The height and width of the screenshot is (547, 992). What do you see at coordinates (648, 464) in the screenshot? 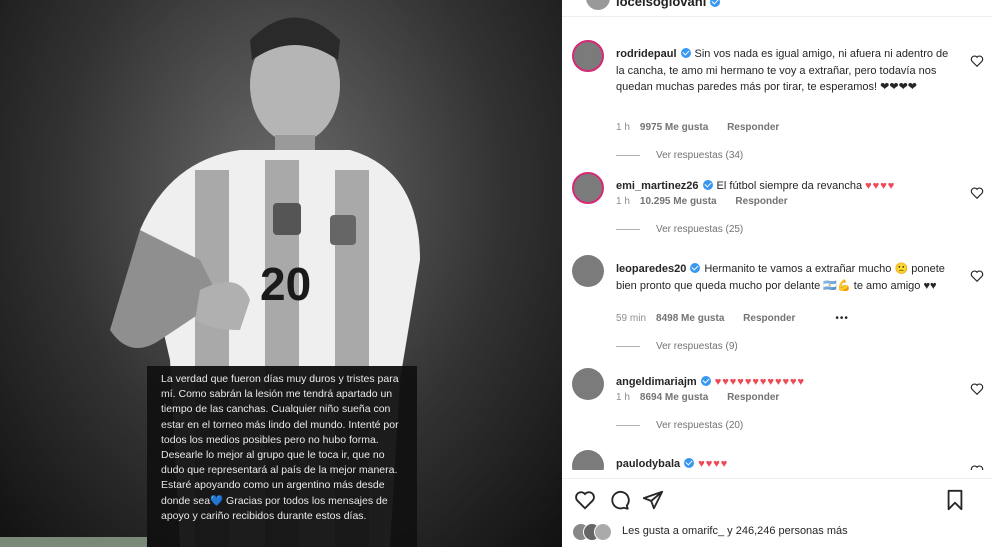
I see `comment-username: paulodybala` at bounding box center [648, 464].